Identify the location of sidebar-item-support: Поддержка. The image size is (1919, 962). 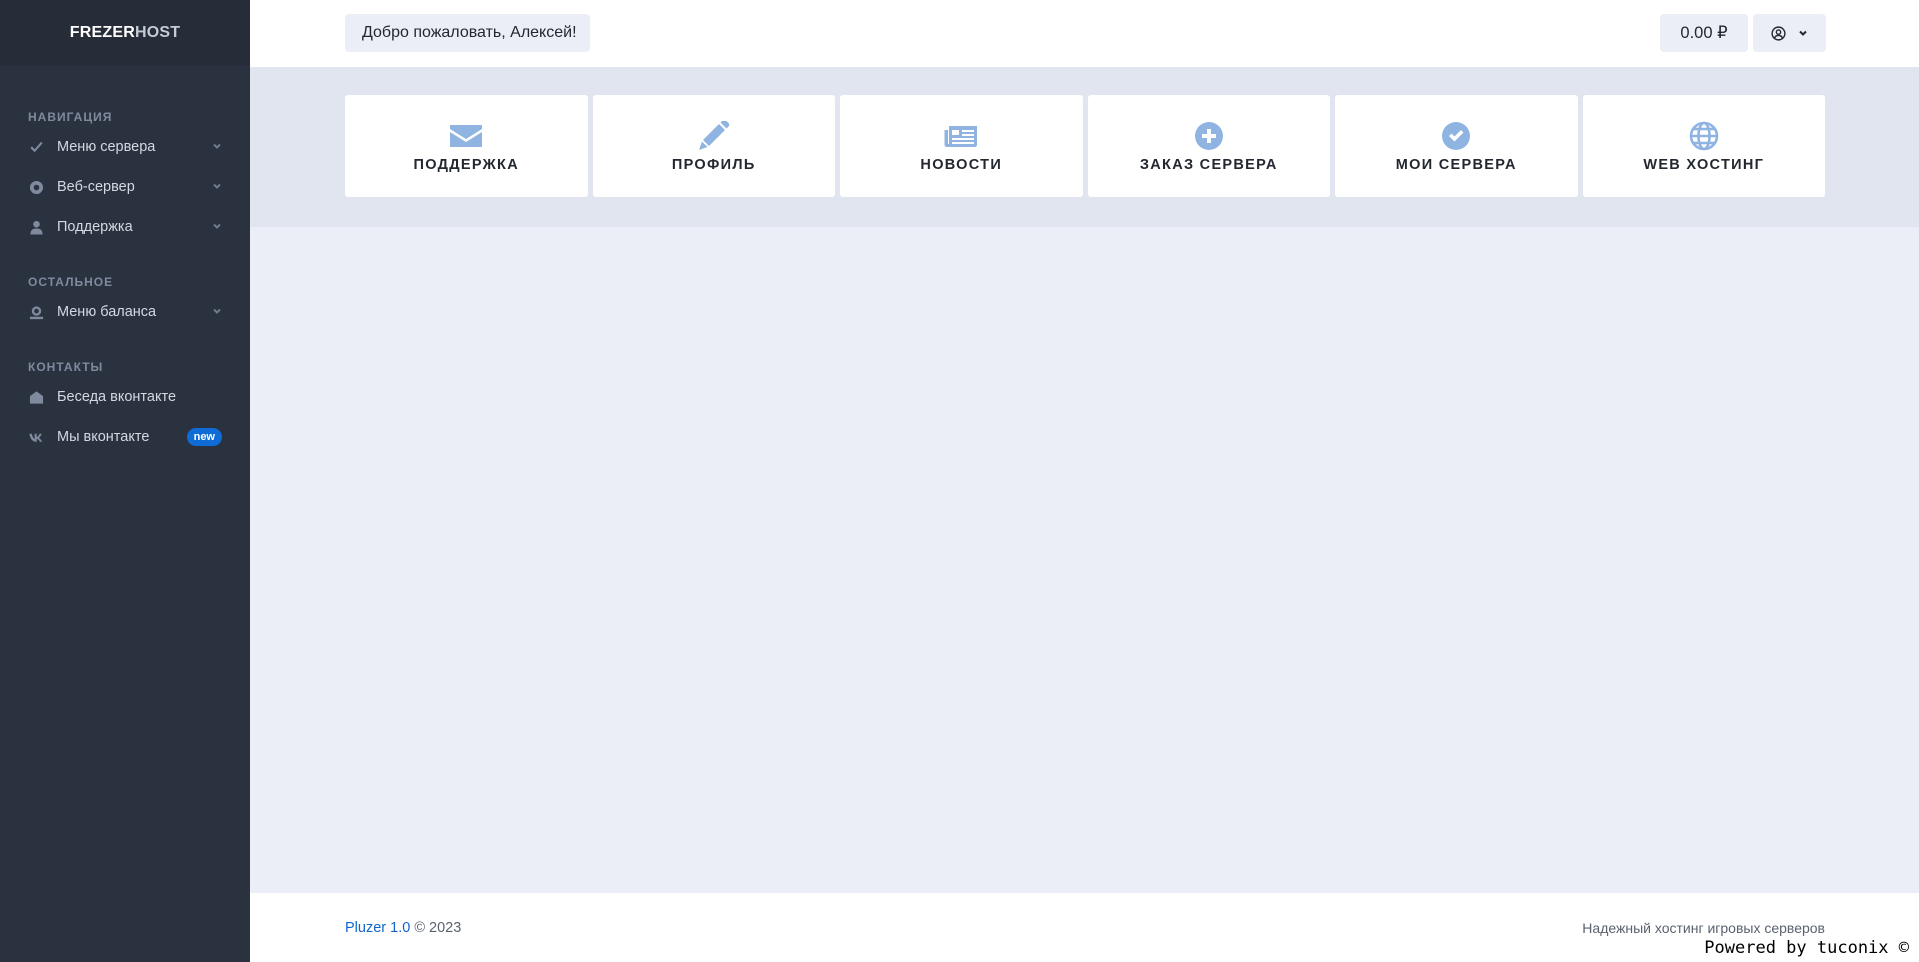
(125, 227).